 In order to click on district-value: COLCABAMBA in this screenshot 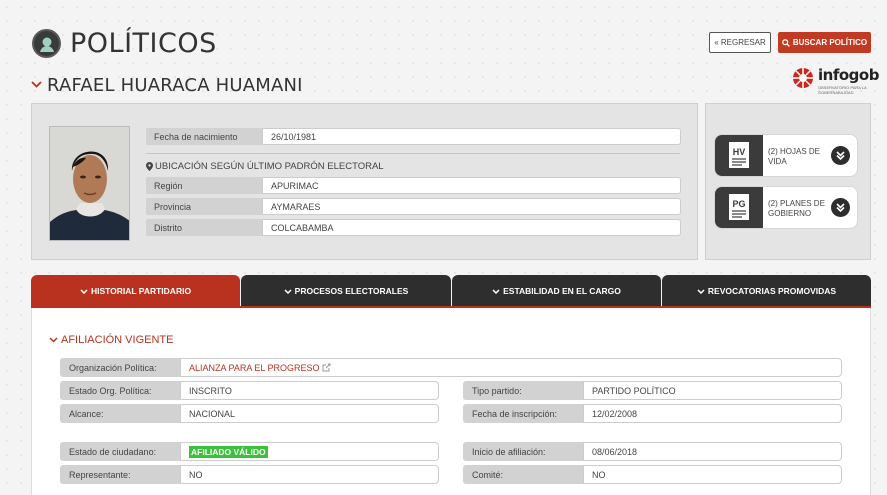, I will do `click(471, 227)`.